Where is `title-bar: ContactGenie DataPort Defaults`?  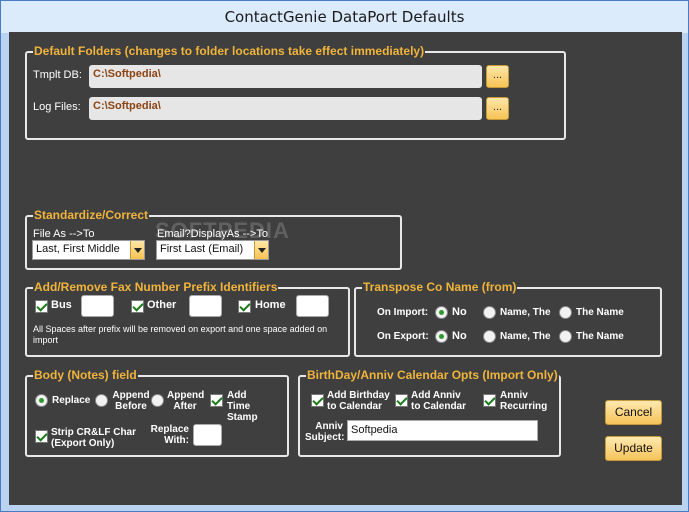
title-bar: ContactGenie DataPort Defaults is located at coordinates (344, 17).